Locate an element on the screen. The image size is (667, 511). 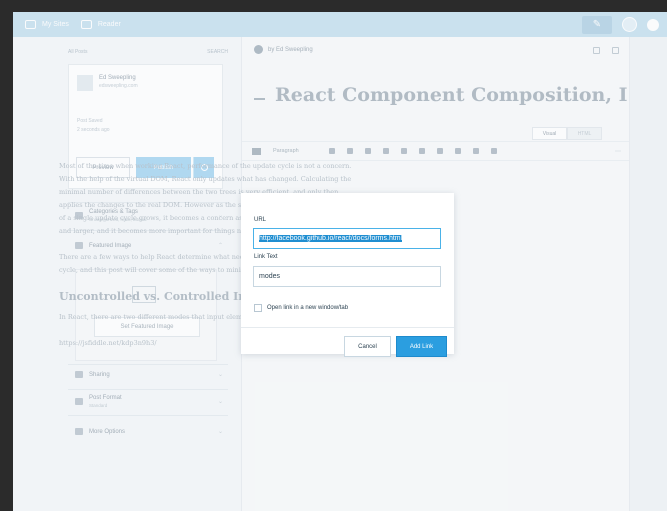
open-new-window-option: Open link in a new window/tab is located at coordinates (301, 308).